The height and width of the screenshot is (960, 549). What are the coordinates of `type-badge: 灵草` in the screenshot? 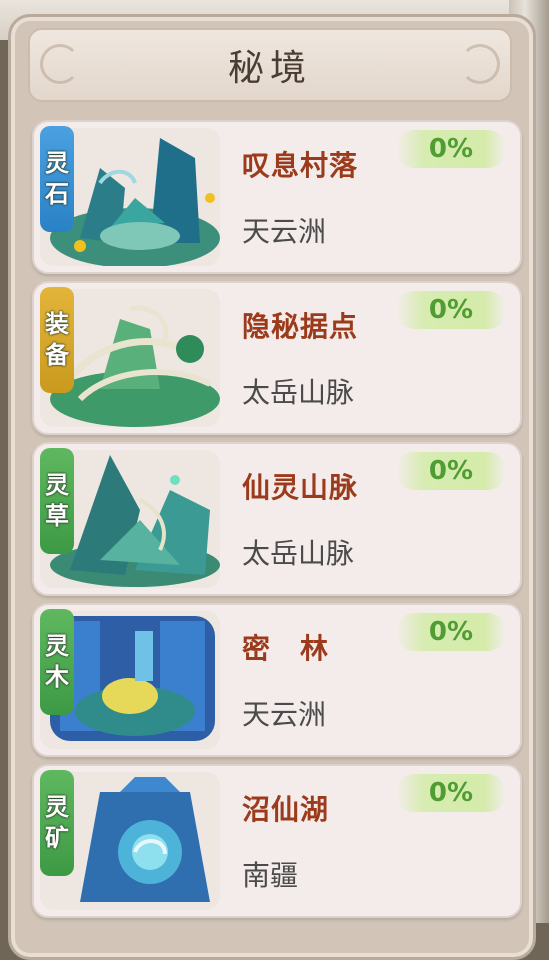 It's located at (57, 501).